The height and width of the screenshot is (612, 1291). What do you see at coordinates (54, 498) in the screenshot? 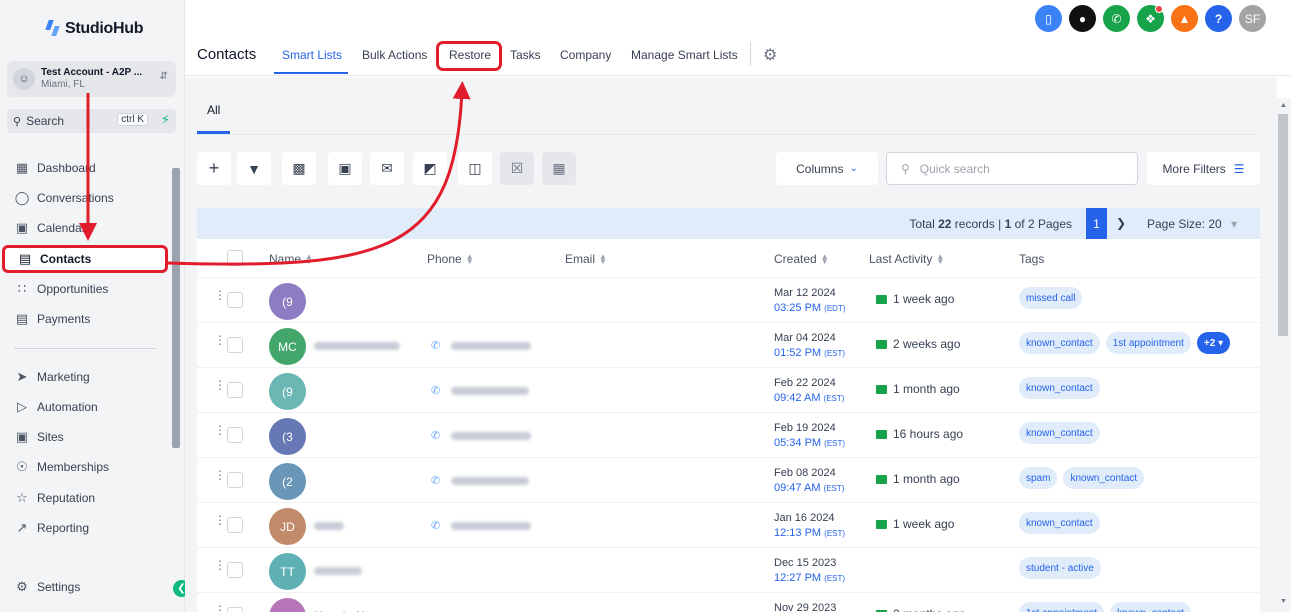
I see `sidebar-item-reputation: ☆ Reputation` at bounding box center [54, 498].